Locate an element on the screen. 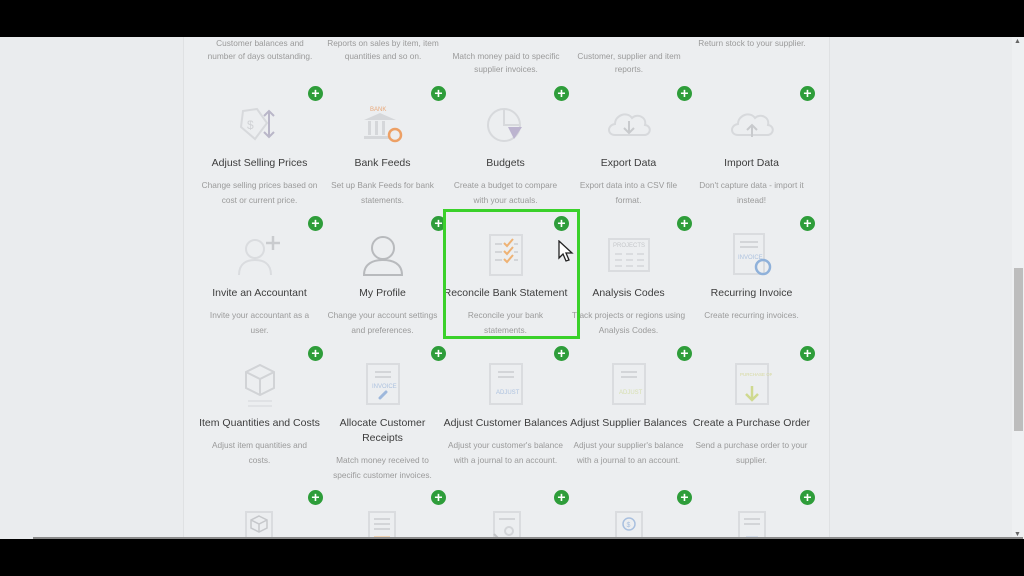 Image resolution: width=1024 pixels, height=576 pixels. tile-desc: Track projects or regions using is located at coordinates (628, 315).